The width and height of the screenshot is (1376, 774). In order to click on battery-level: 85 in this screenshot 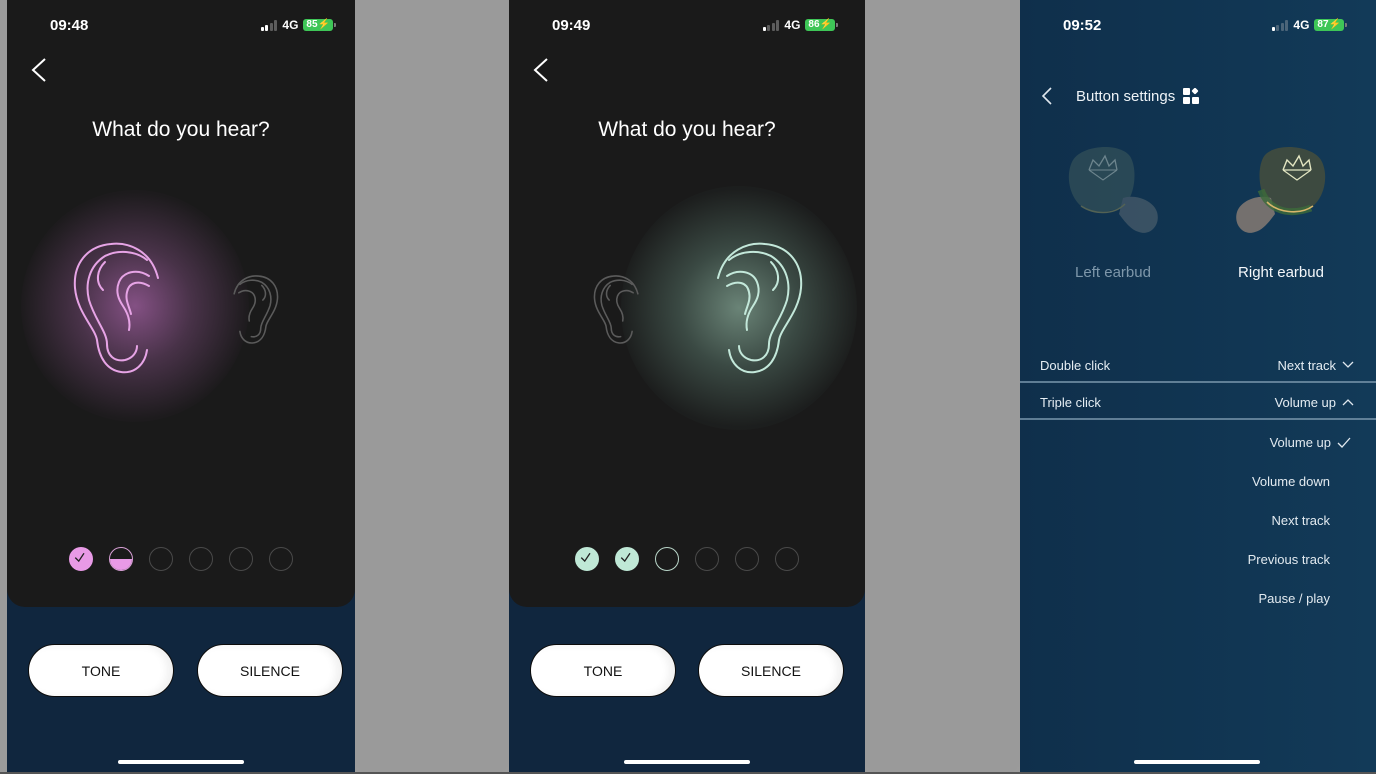, I will do `click(312, 24)`.